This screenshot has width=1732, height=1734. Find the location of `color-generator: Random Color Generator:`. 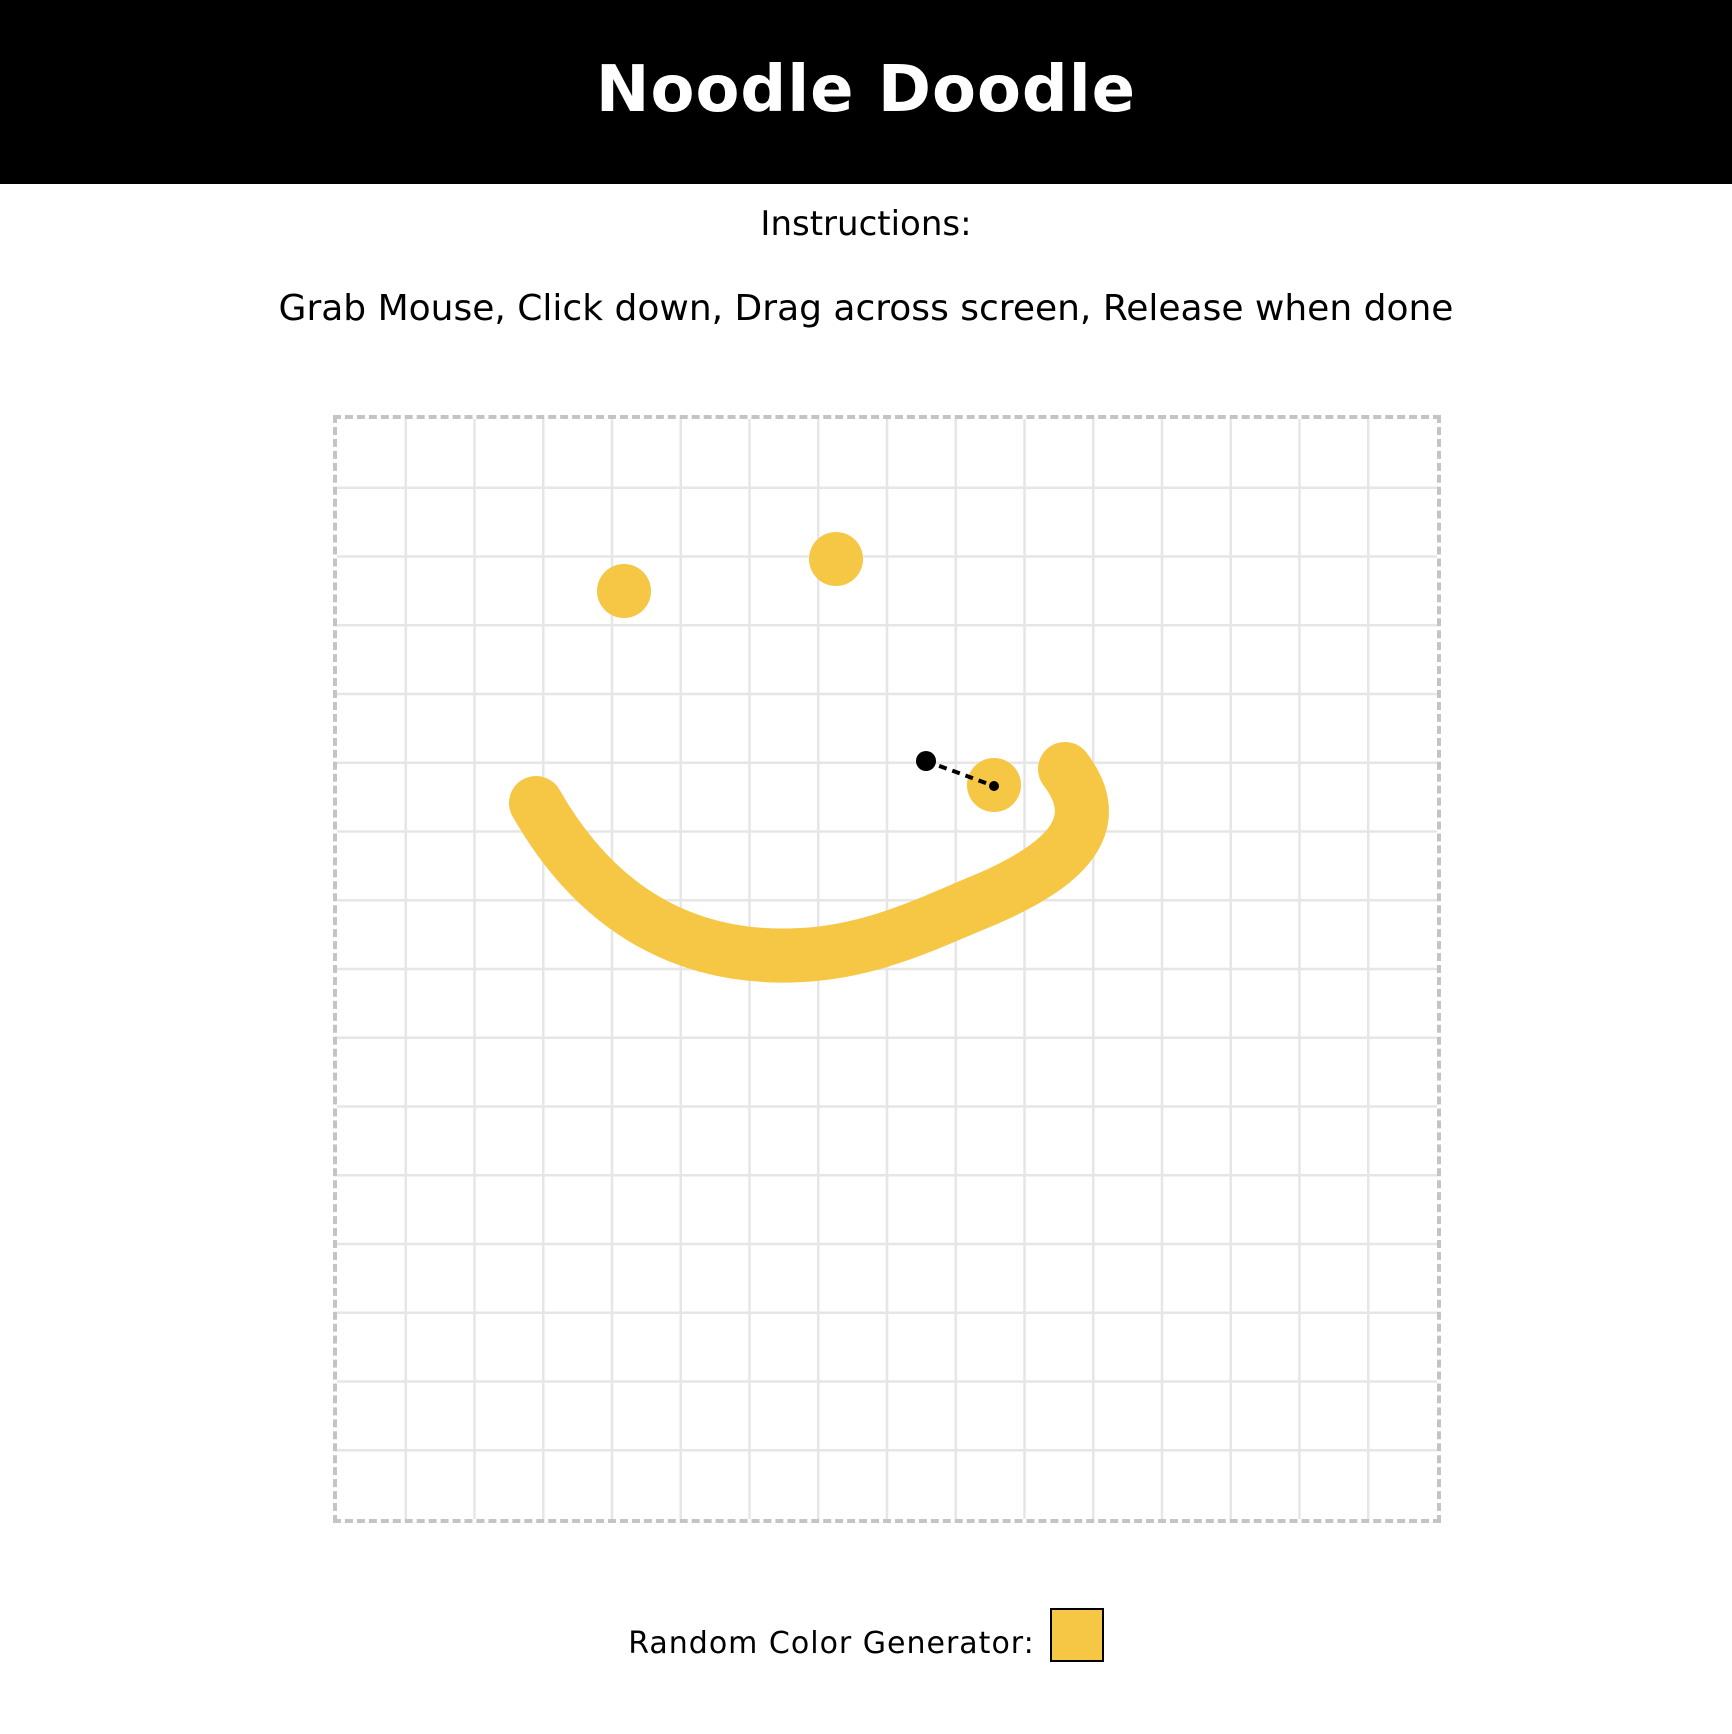

color-generator: Random Color Generator: is located at coordinates (866, 1638).